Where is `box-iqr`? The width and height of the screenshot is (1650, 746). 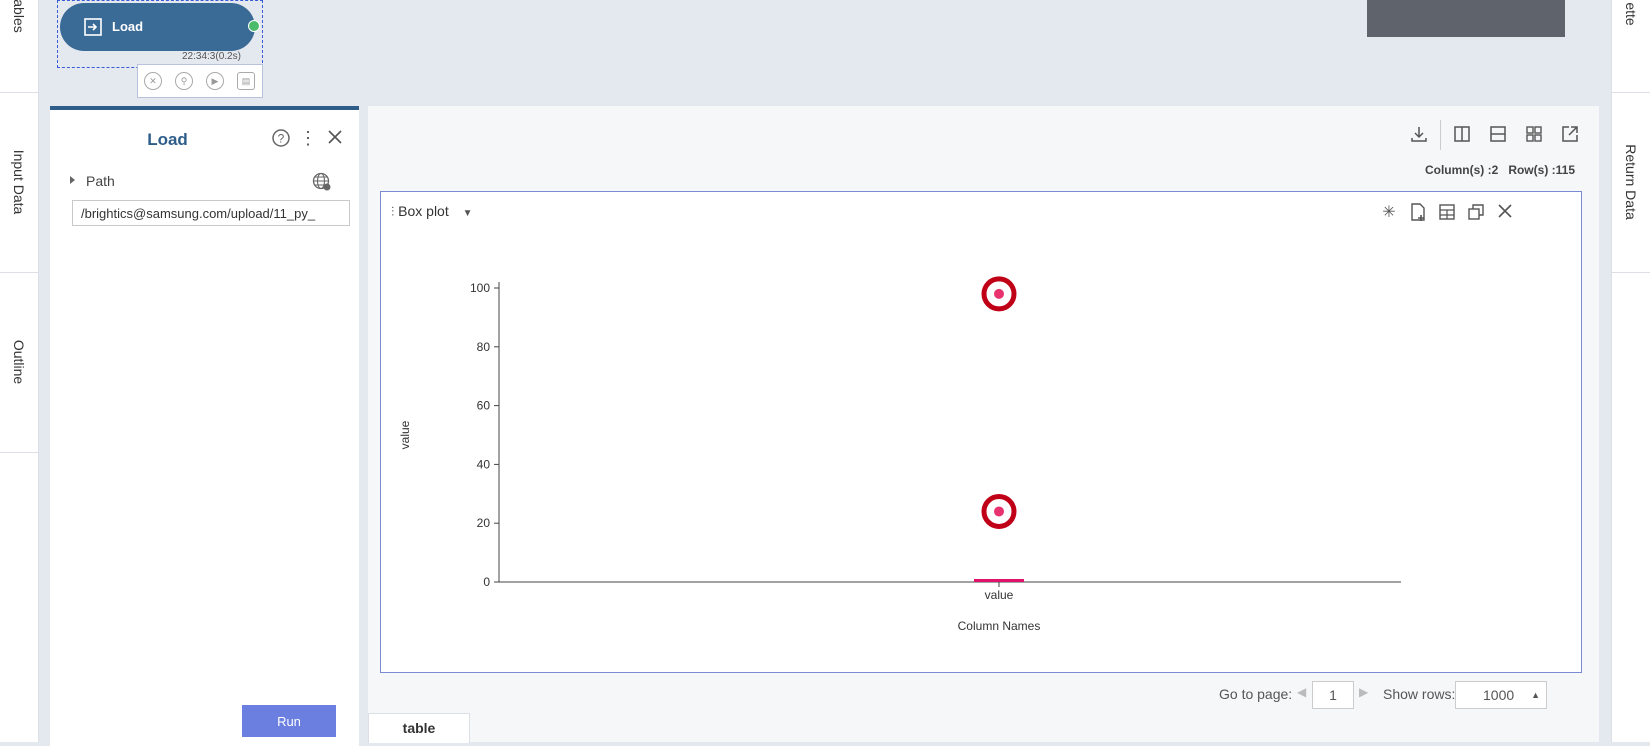
box-iqr is located at coordinates (999, 580).